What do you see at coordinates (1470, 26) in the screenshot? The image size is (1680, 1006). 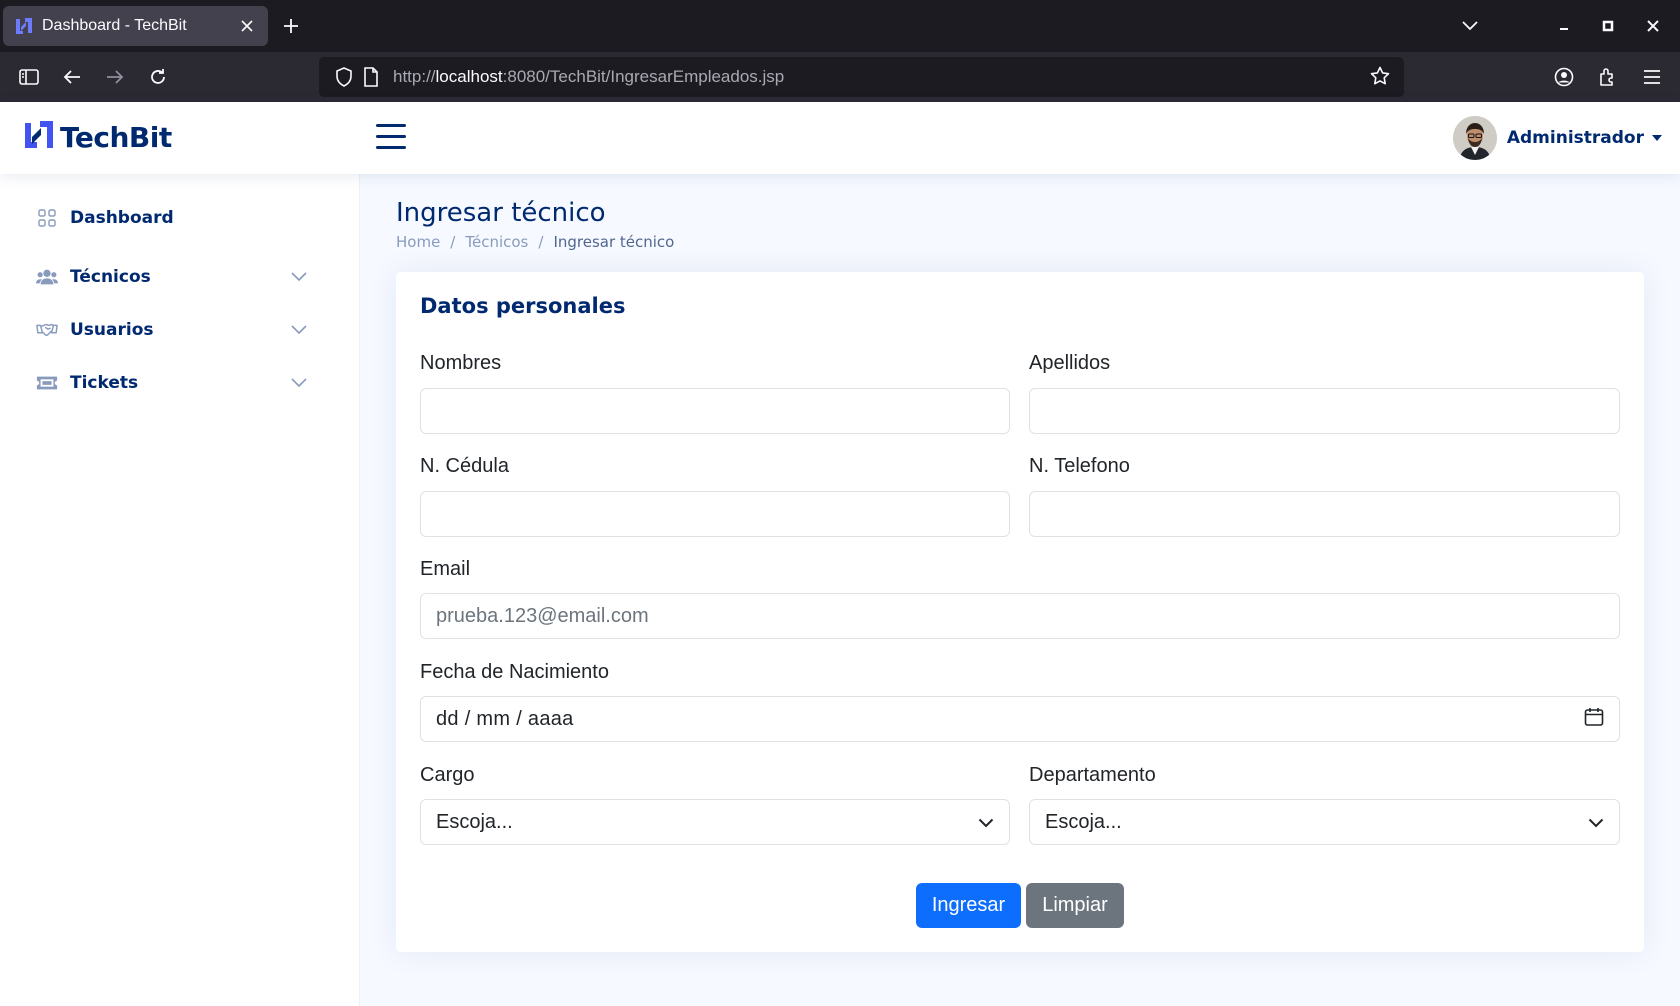 I see `tab-list-chevron-icon` at bounding box center [1470, 26].